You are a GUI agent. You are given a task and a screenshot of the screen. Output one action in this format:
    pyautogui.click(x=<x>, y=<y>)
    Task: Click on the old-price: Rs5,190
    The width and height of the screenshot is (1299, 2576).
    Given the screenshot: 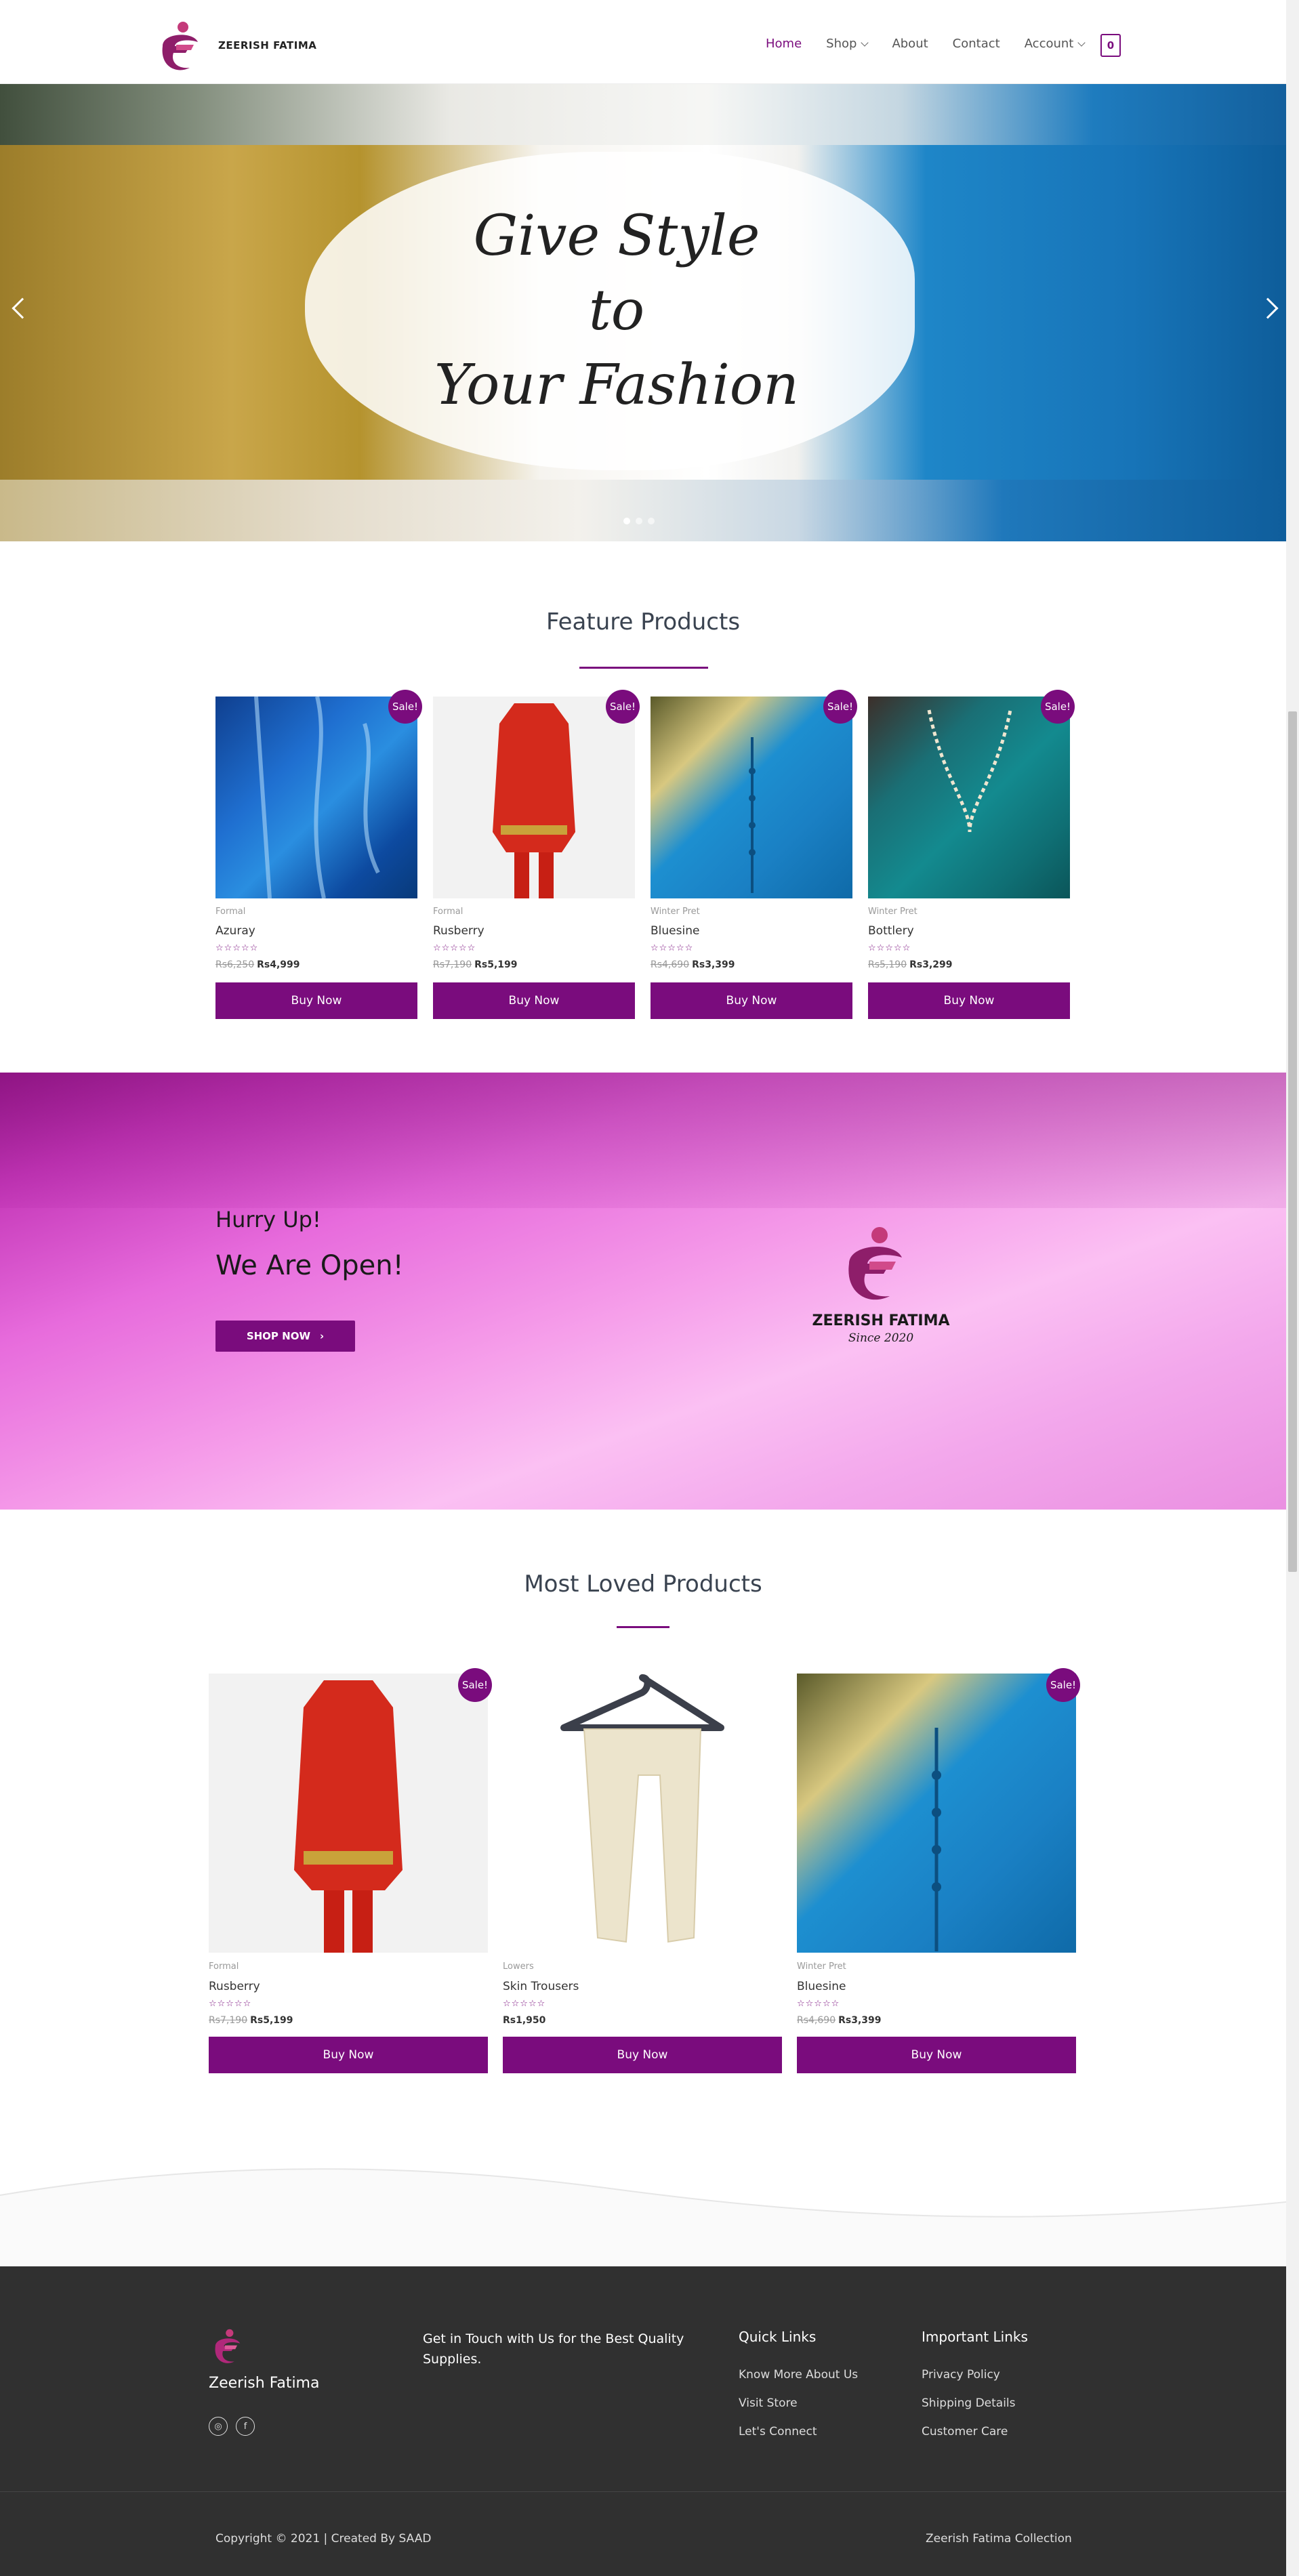 What is the action you would take?
    pyautogui.click(x=887, y=964)
    